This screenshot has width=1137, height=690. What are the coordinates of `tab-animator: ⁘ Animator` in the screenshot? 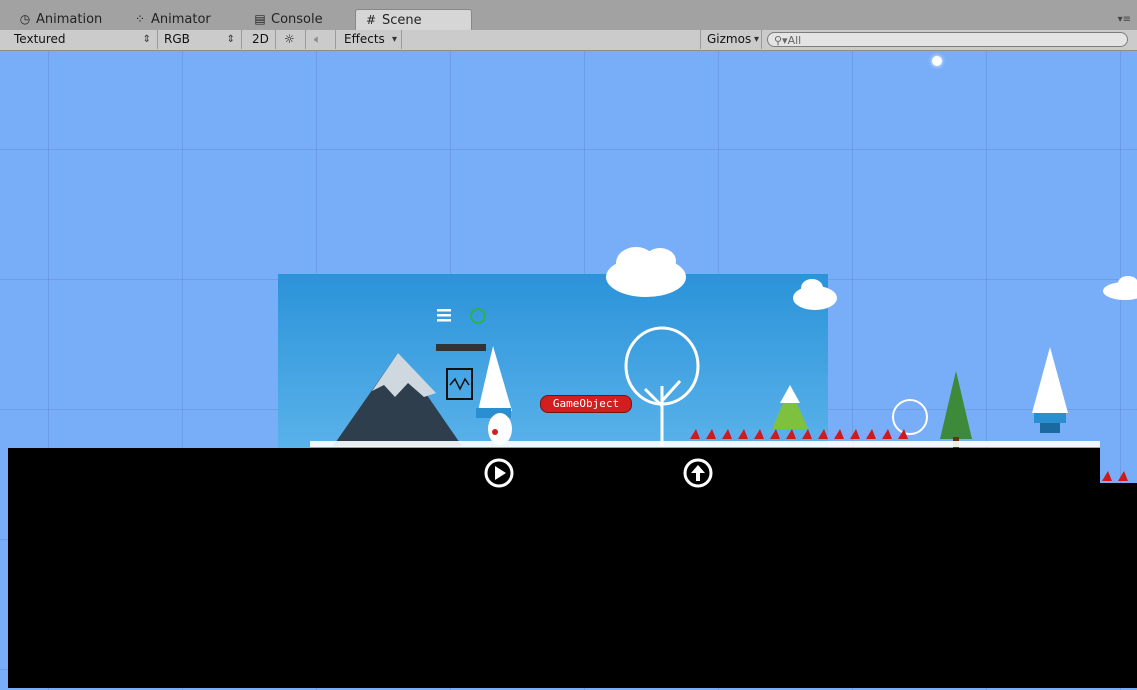 It's located at (185, 19).